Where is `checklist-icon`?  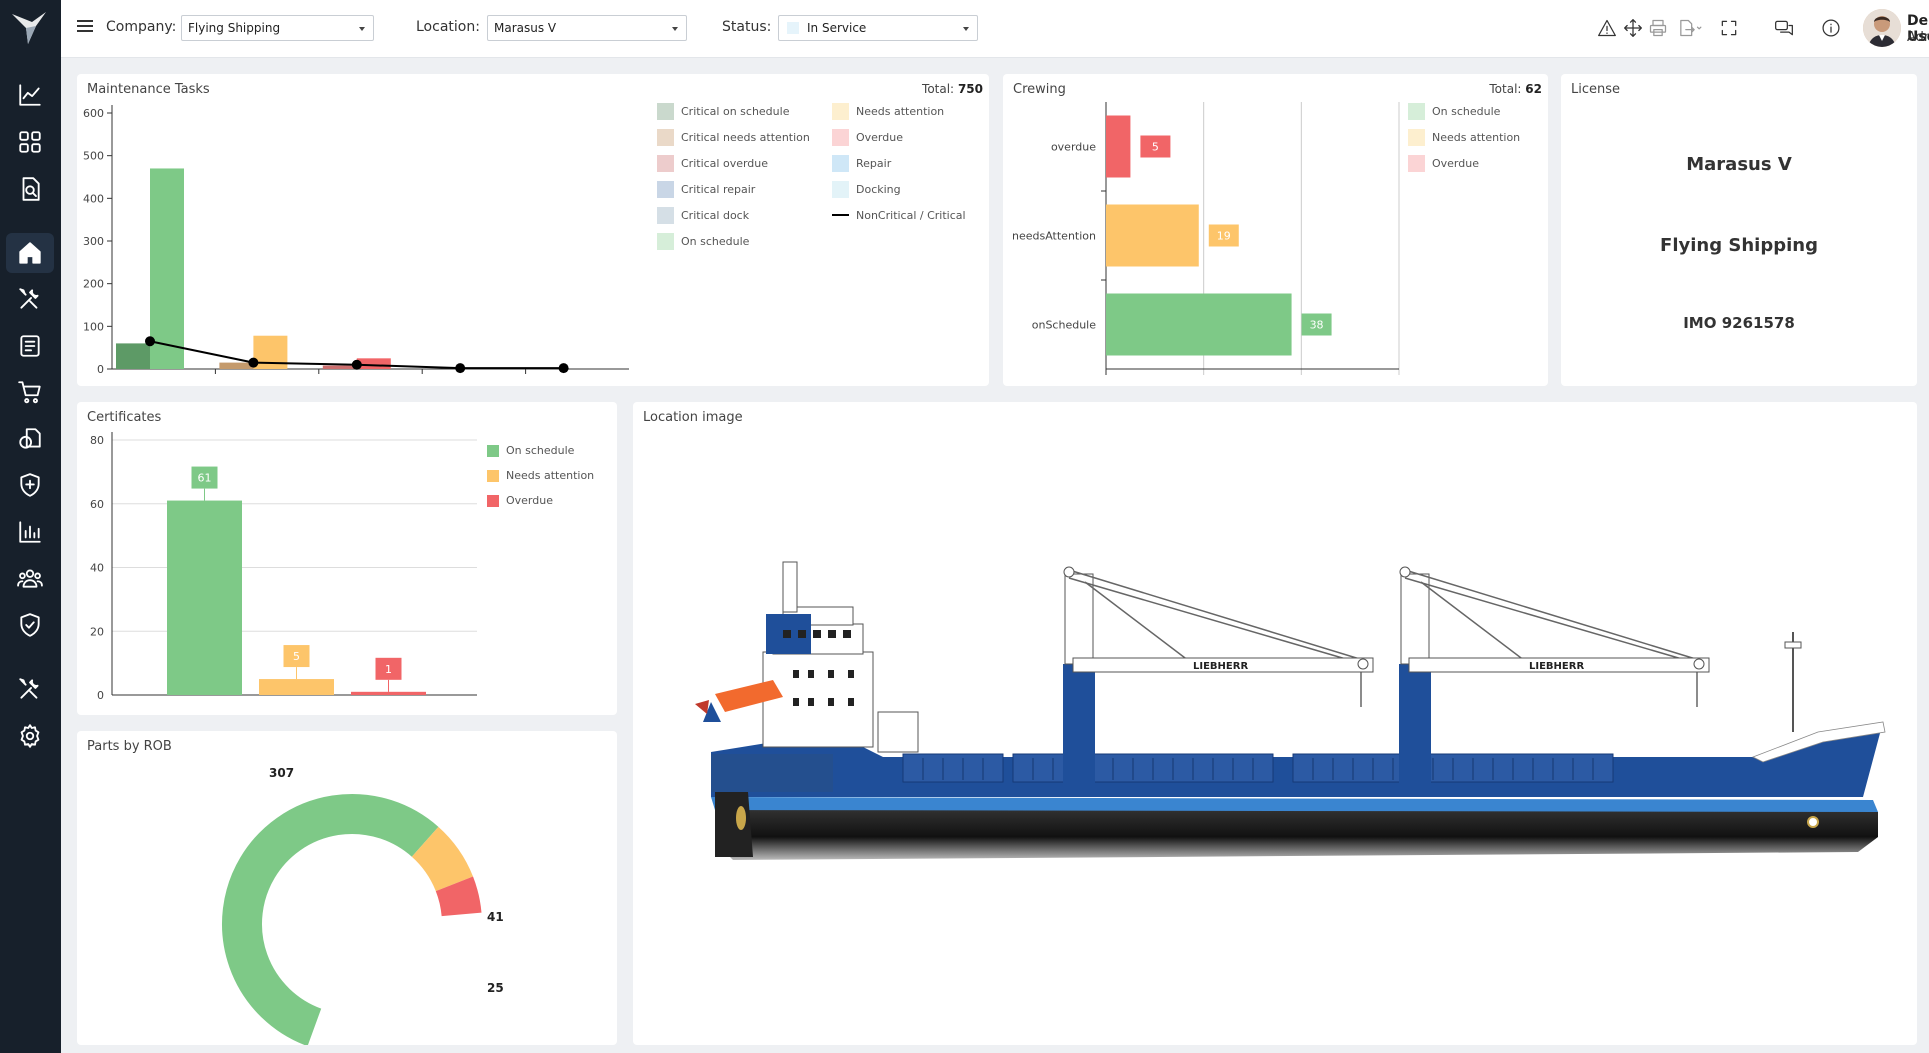 checklist-icon is located at coordinates (30, 346).